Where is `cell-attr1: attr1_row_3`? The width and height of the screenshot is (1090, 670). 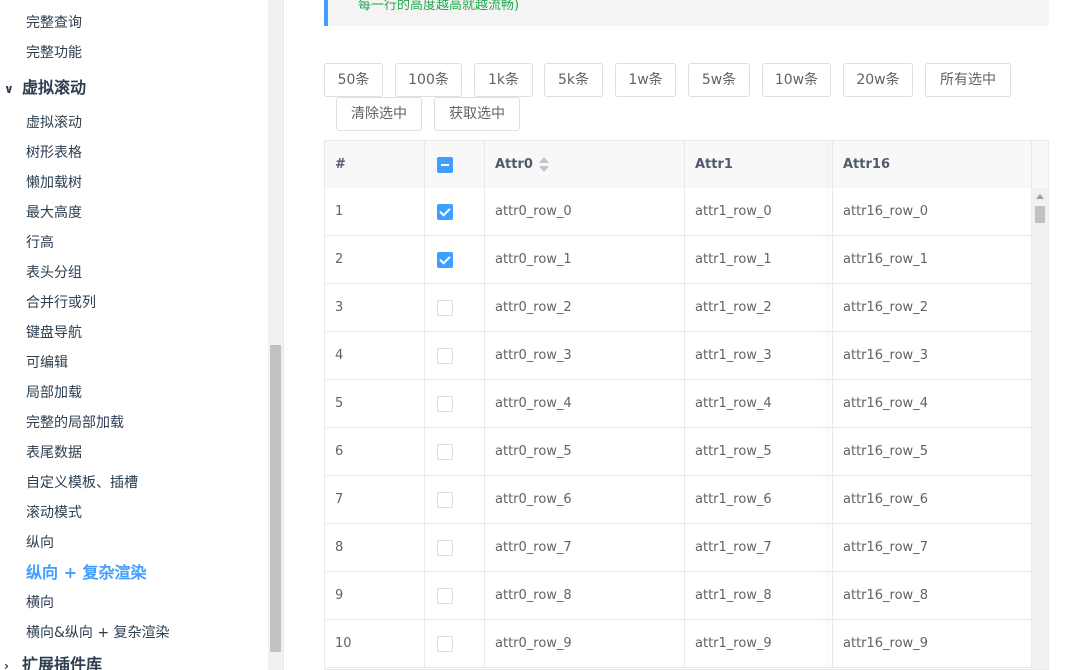
cell-attr1: attr1_row_3 is located at coordinates (759, 355).